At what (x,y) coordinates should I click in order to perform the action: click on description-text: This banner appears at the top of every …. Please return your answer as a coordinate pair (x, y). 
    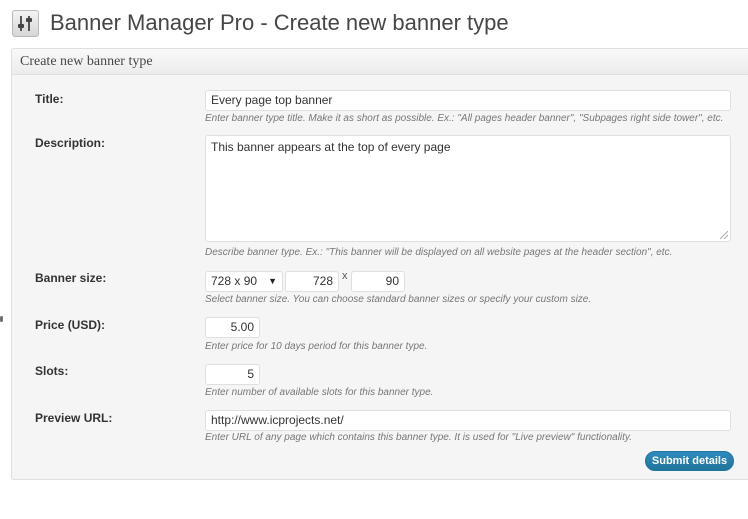
    Looking at the image, I should click on (331, 147).